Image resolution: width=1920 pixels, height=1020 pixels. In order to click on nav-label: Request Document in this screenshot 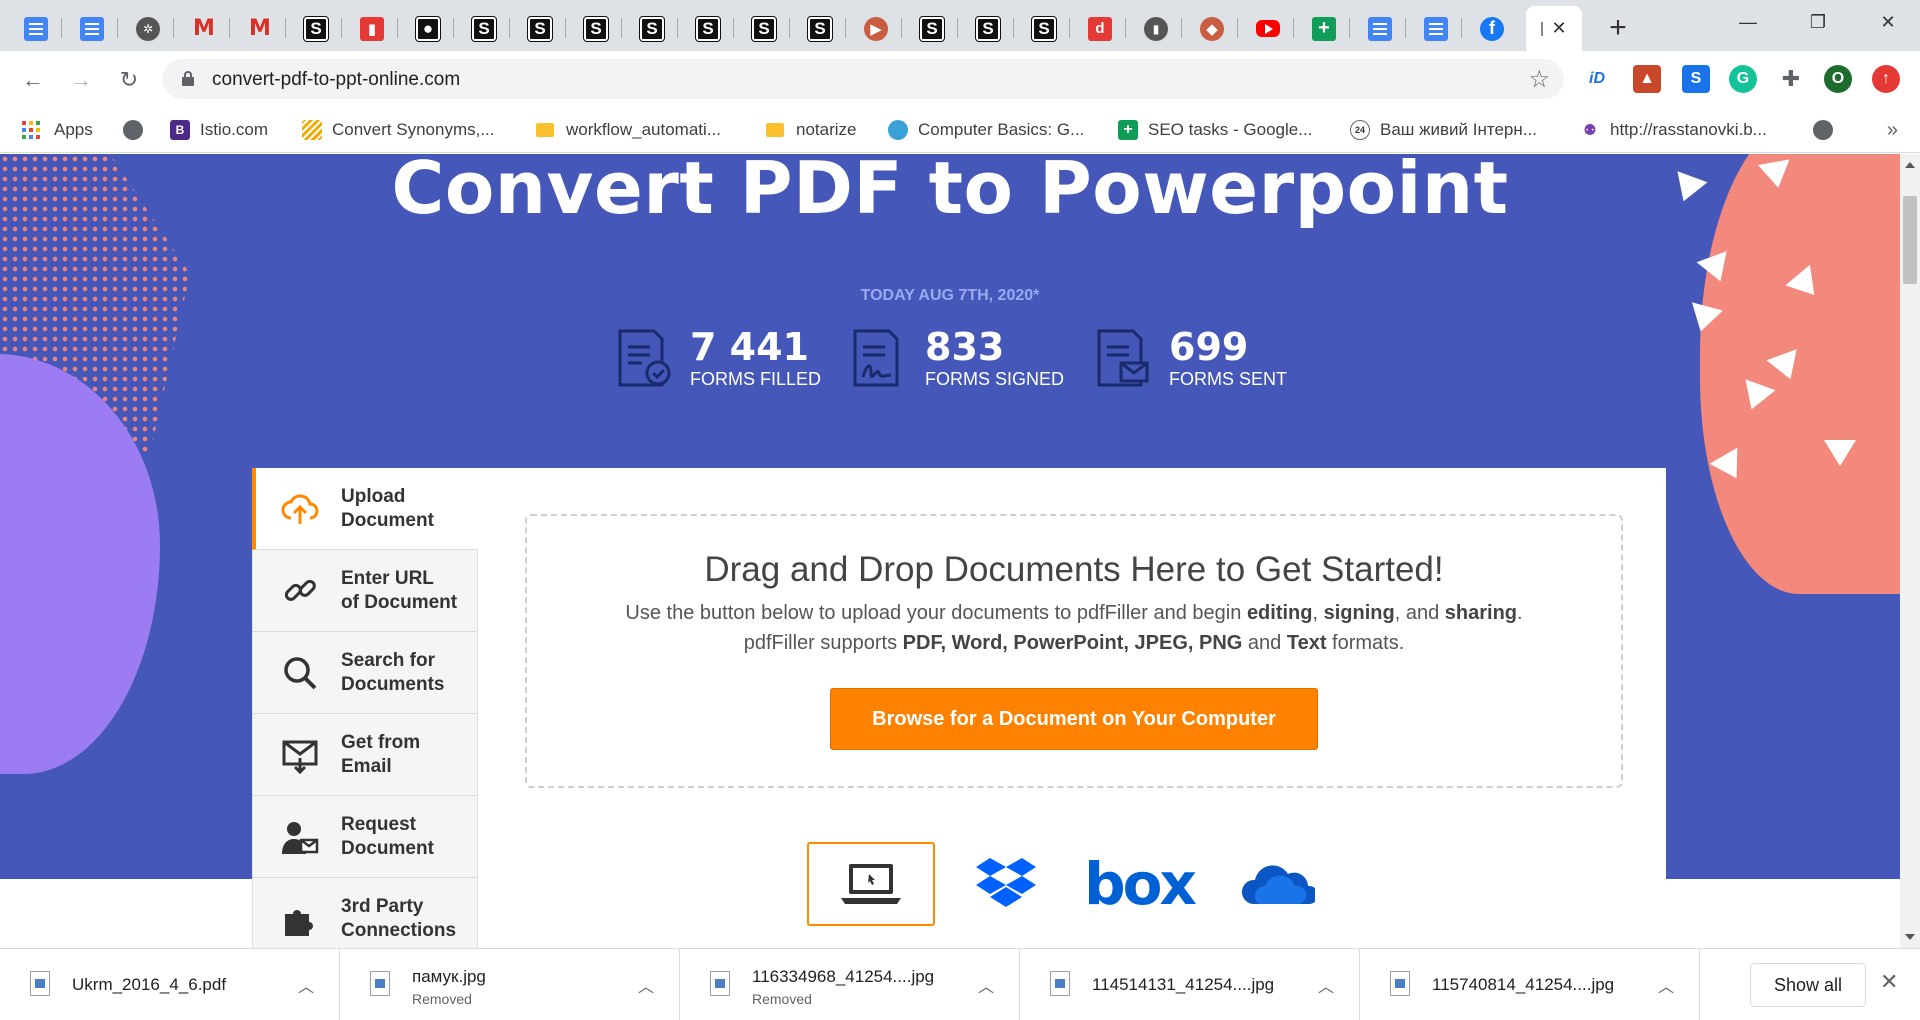, I will do `click(387, 836)`.